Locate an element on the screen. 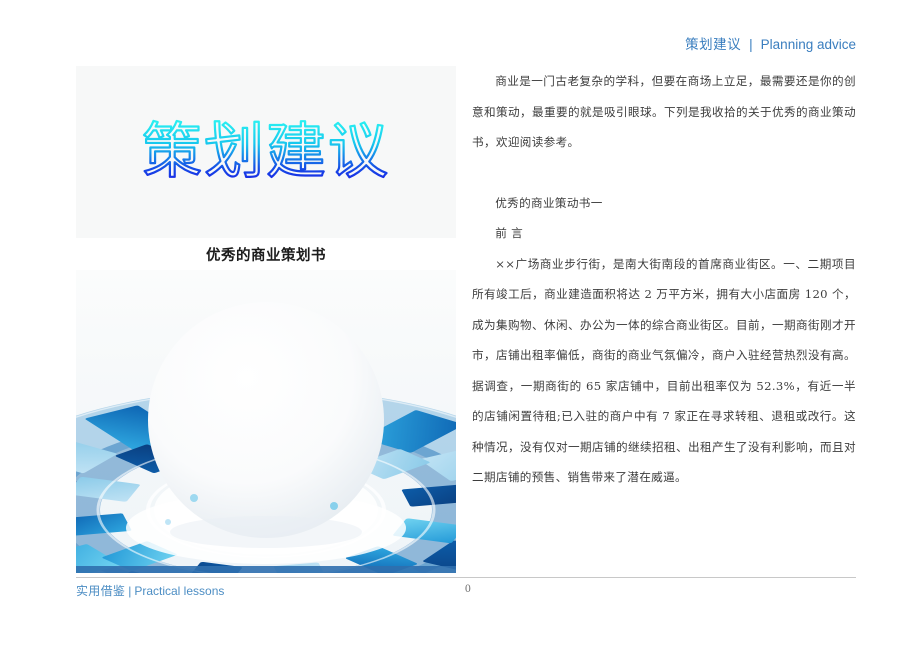 The image size is (920, 650). header-title-cn: 策划建议 is located at coordinates (713, 45).